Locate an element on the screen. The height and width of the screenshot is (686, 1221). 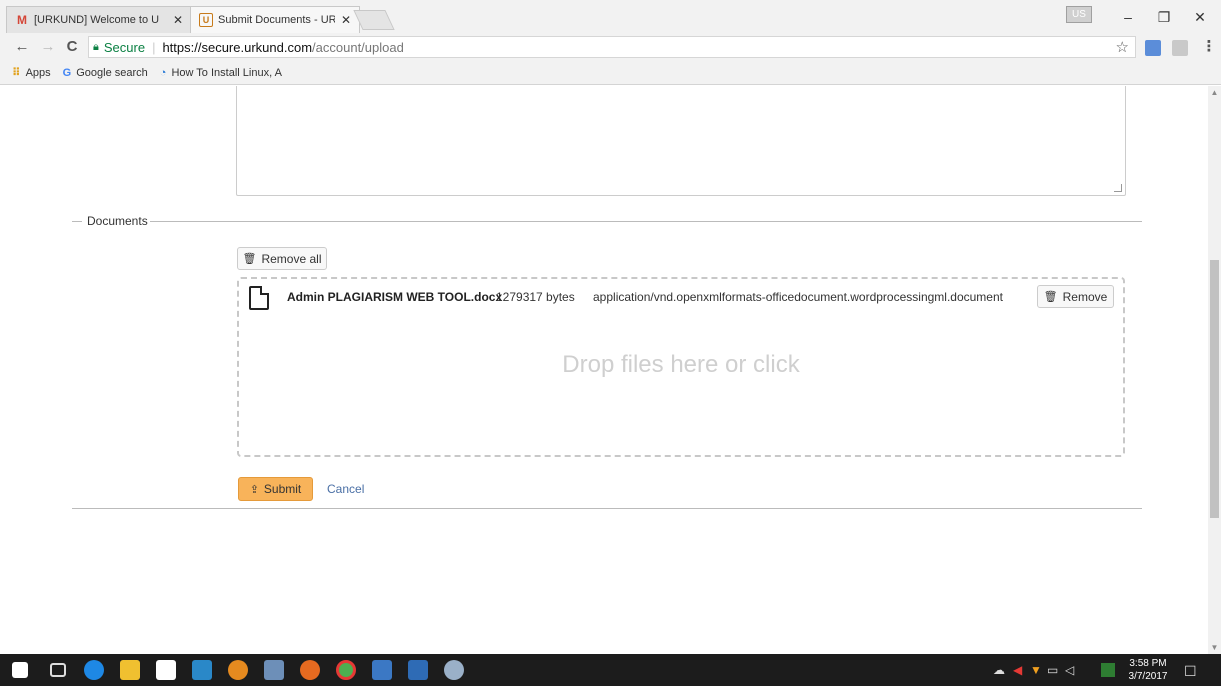
paint-icon is located at coordinates (454, 670).